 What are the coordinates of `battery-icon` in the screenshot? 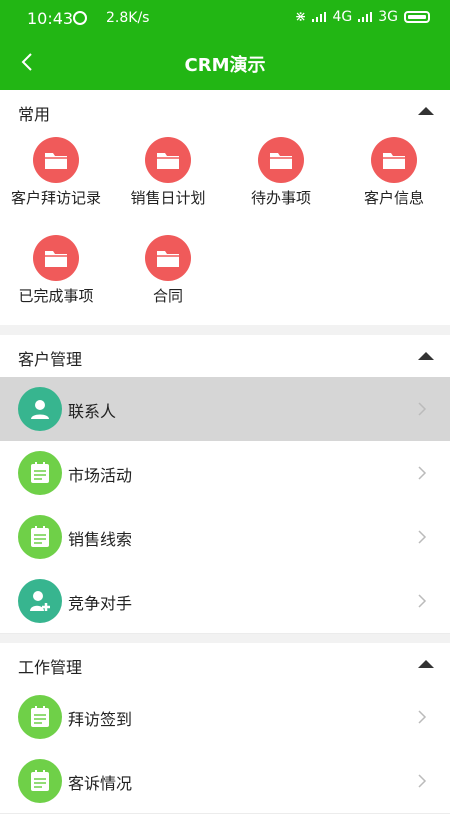 It's located at (417, 17).